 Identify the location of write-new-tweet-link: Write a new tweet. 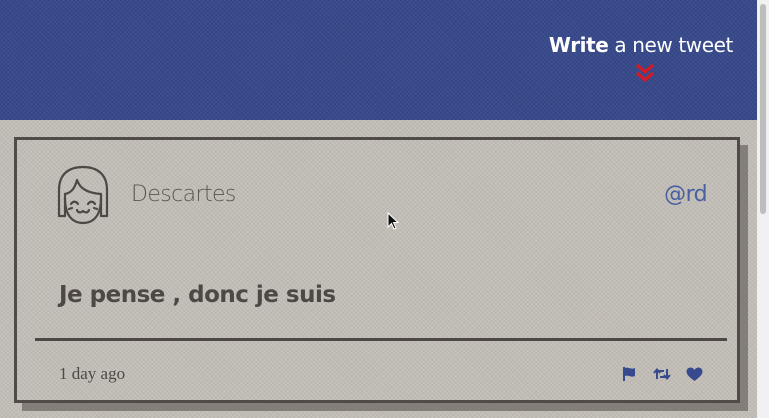
(641, 45).